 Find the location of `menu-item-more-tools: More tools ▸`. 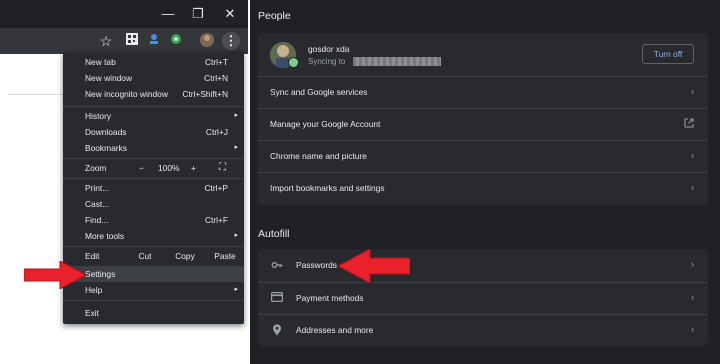

menu-item-more-tools: More tools ▸ is located at coordinates (153, 236).